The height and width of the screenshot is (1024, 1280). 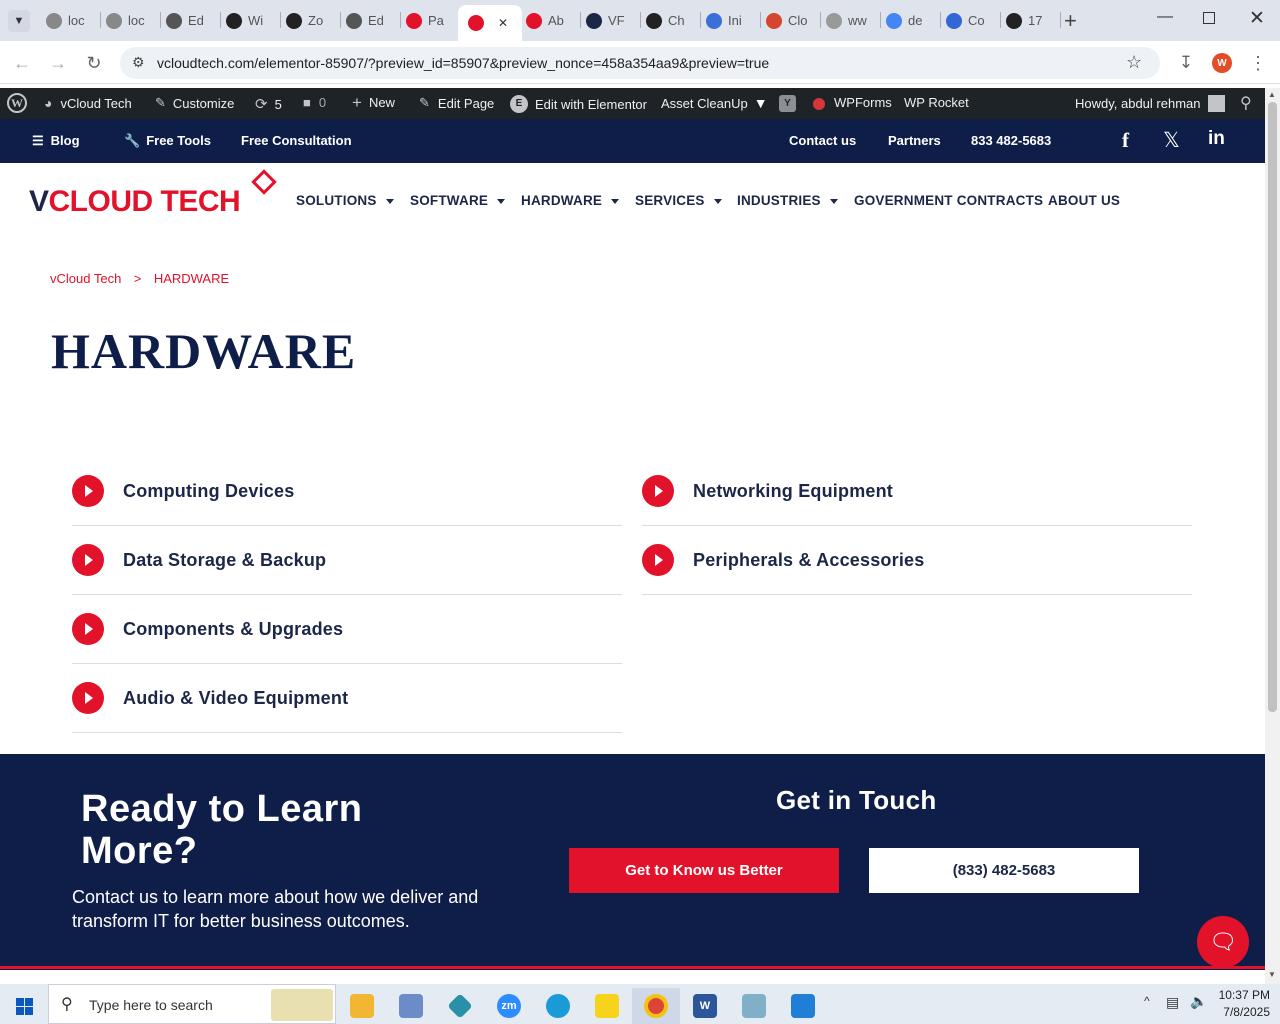 What do you see at coordinates (1272, 974) in the screenshot?
I see `scroll-down-arrow-icon: ▼` at bounding box center [1272, 974].